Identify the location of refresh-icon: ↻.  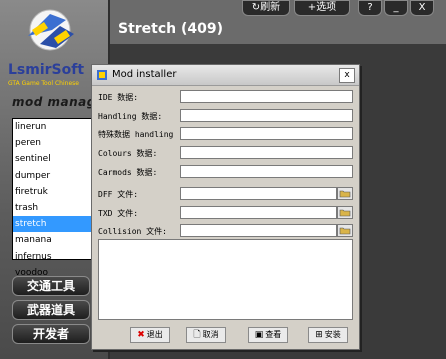
(256, 7).